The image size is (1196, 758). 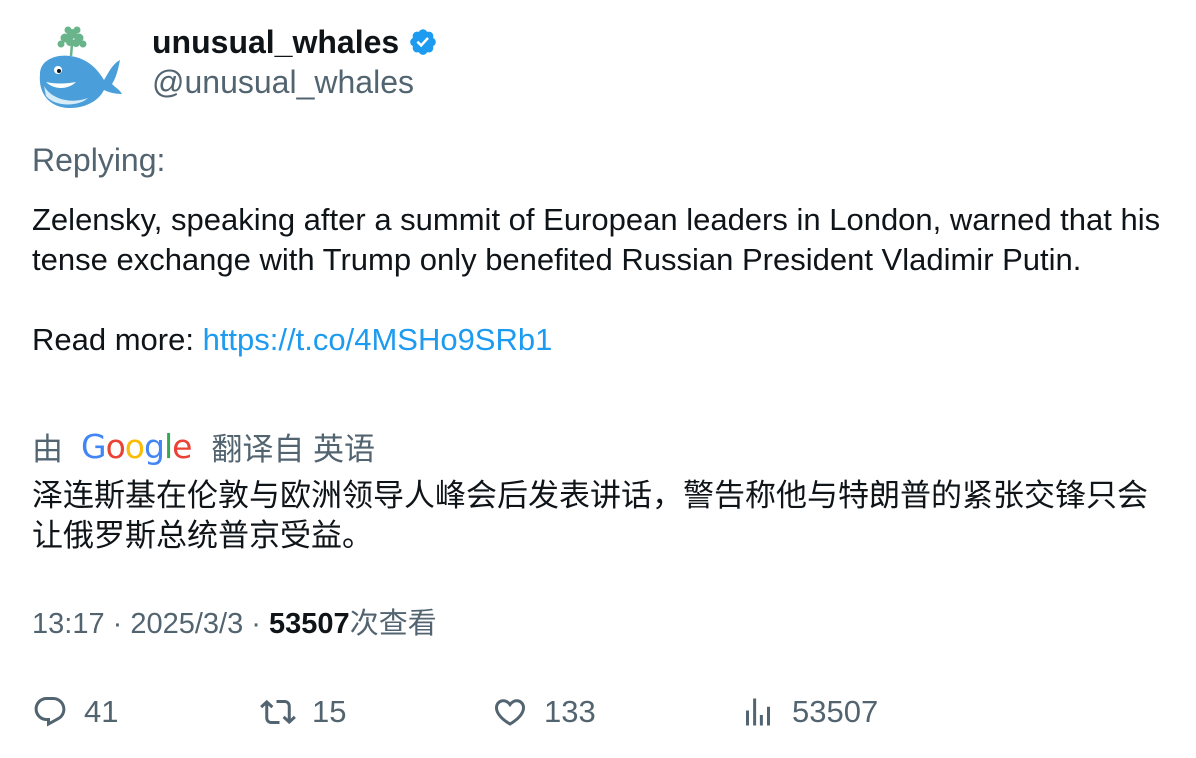 What do you see at coordinates (278, 712) in the screenshot?
I see `repost-icon` at bounding box center [278, 712].